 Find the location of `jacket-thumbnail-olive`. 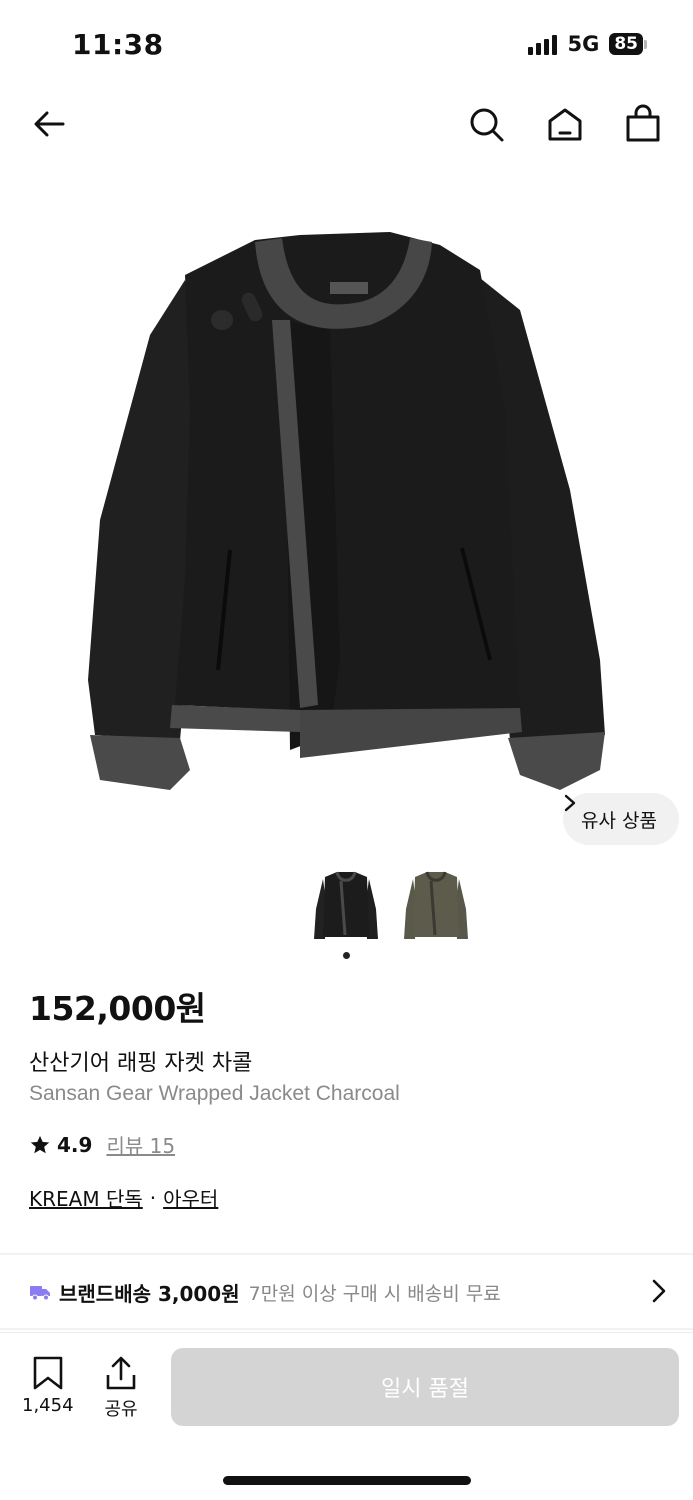

jacket-thumbnail-olive is located at coordinates (436, 905).